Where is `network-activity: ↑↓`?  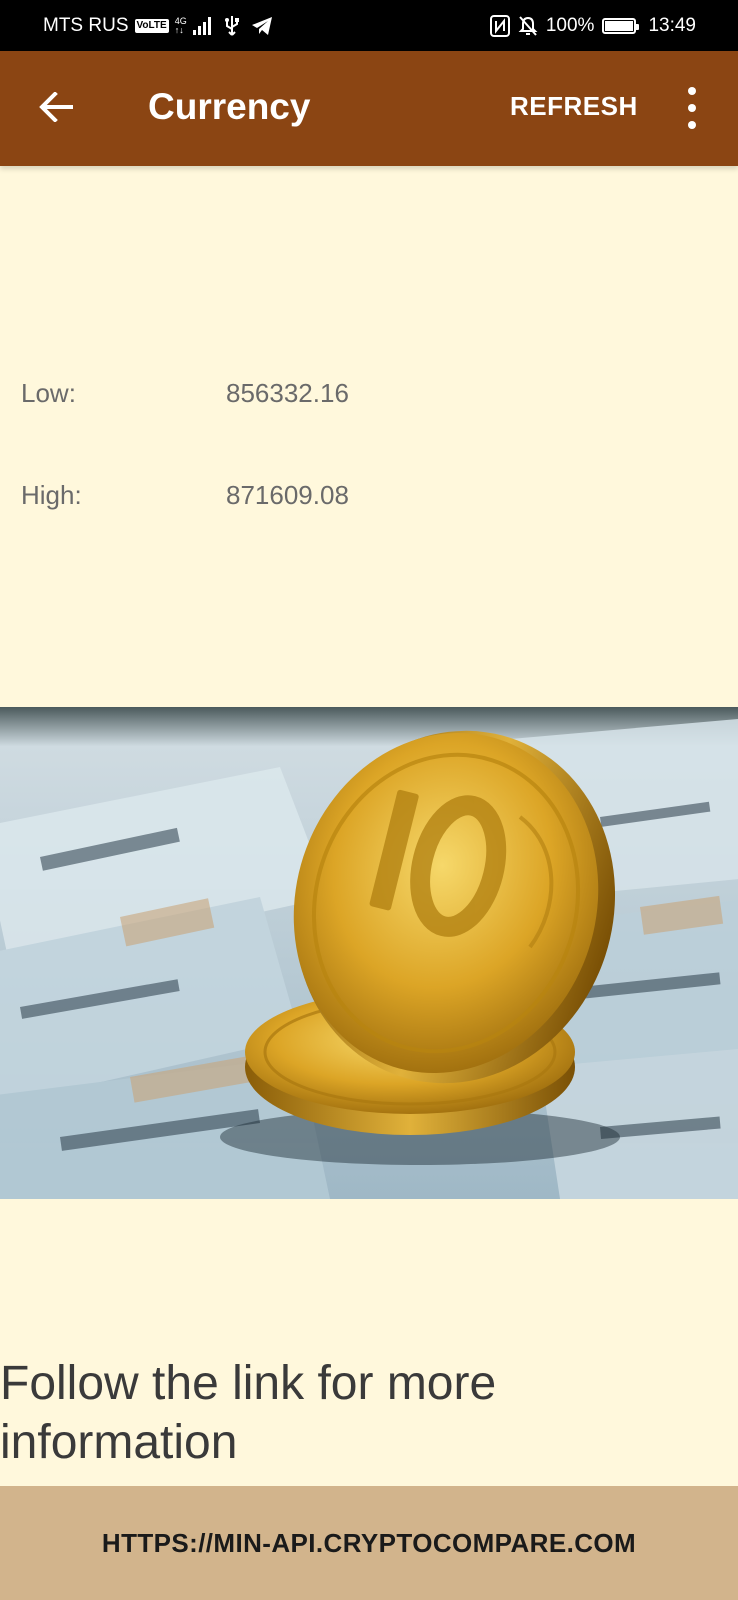
network-activity: ↑↓ is located at coordinates (179, 29).